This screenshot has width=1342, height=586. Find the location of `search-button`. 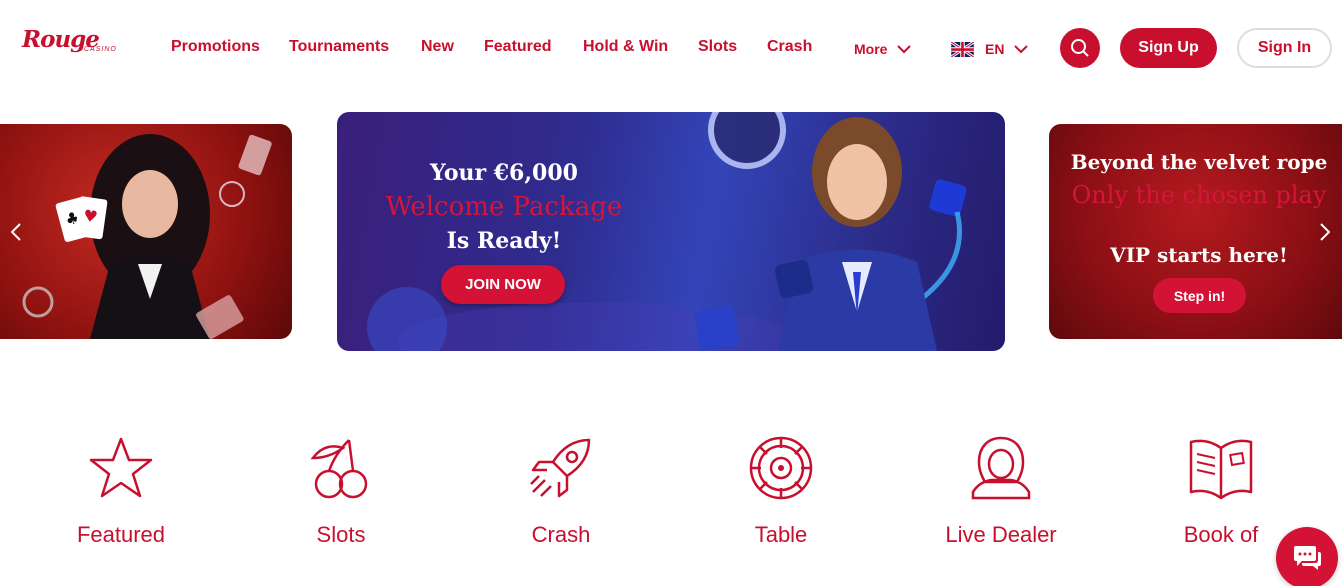

search-button is located at coordinates (1080, 48).